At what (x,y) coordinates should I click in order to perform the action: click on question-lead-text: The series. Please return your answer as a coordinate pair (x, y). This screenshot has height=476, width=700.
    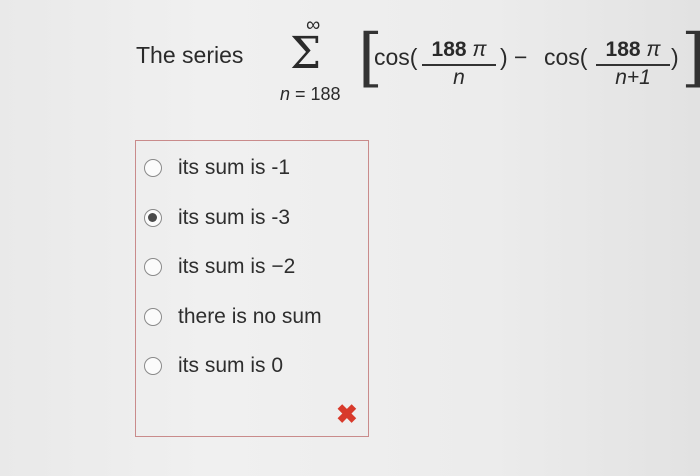
    Looking at the image, I should click on (190, 55).